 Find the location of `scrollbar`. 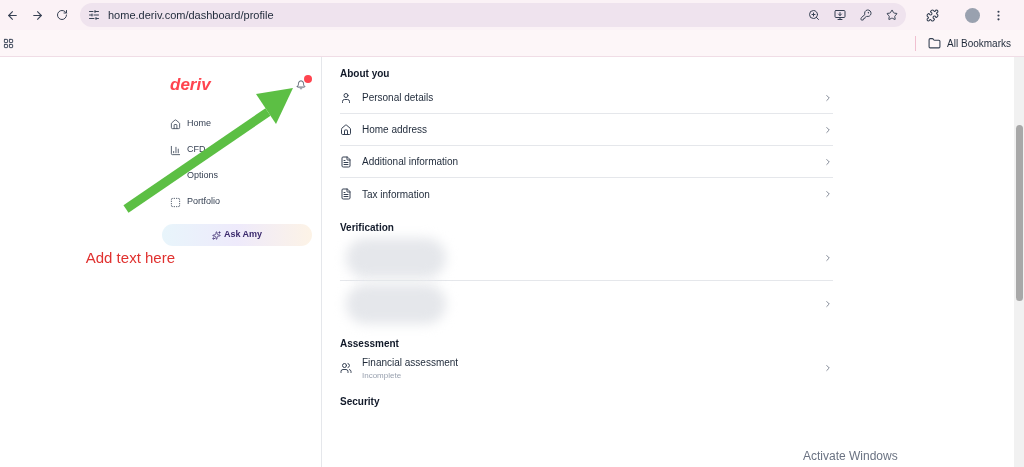

scrollbar is located at coordinates (1019, 262).